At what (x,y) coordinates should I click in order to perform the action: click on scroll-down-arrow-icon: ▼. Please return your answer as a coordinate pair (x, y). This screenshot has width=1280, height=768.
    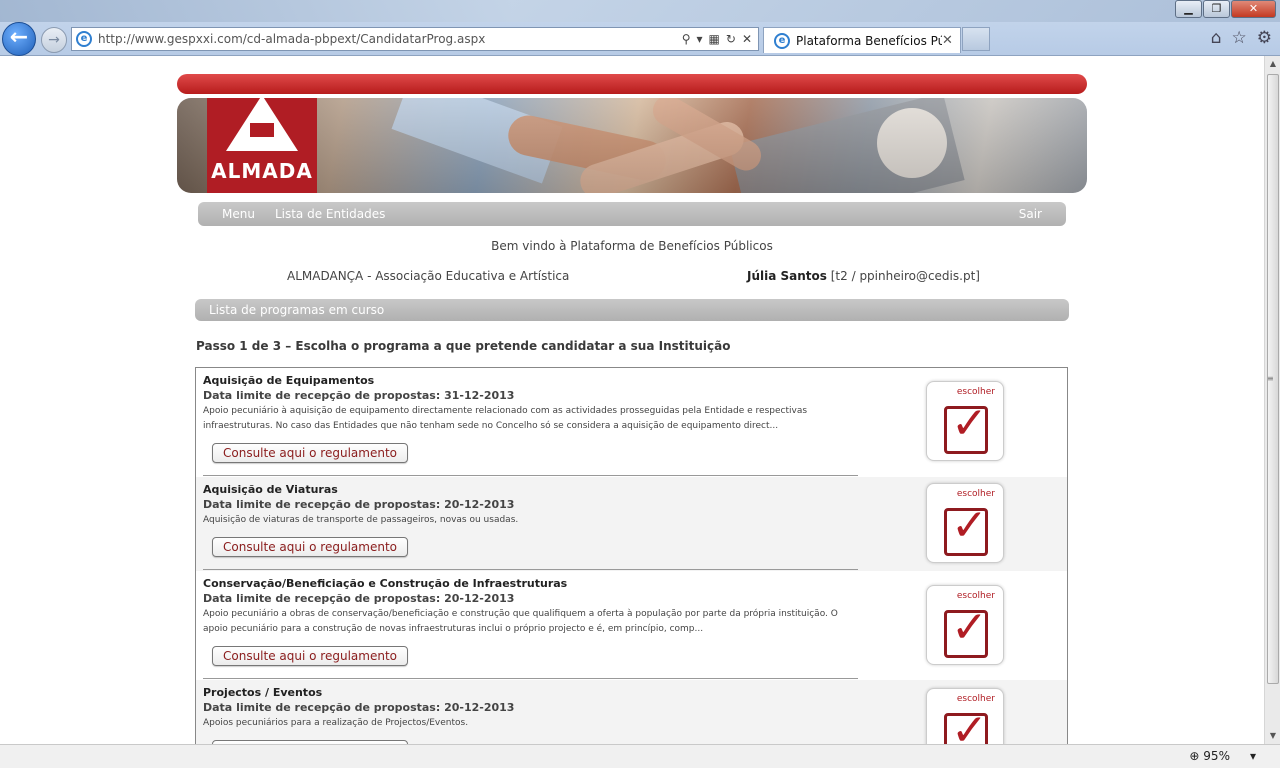
    Looking at the image, I should click on (1272, 736).